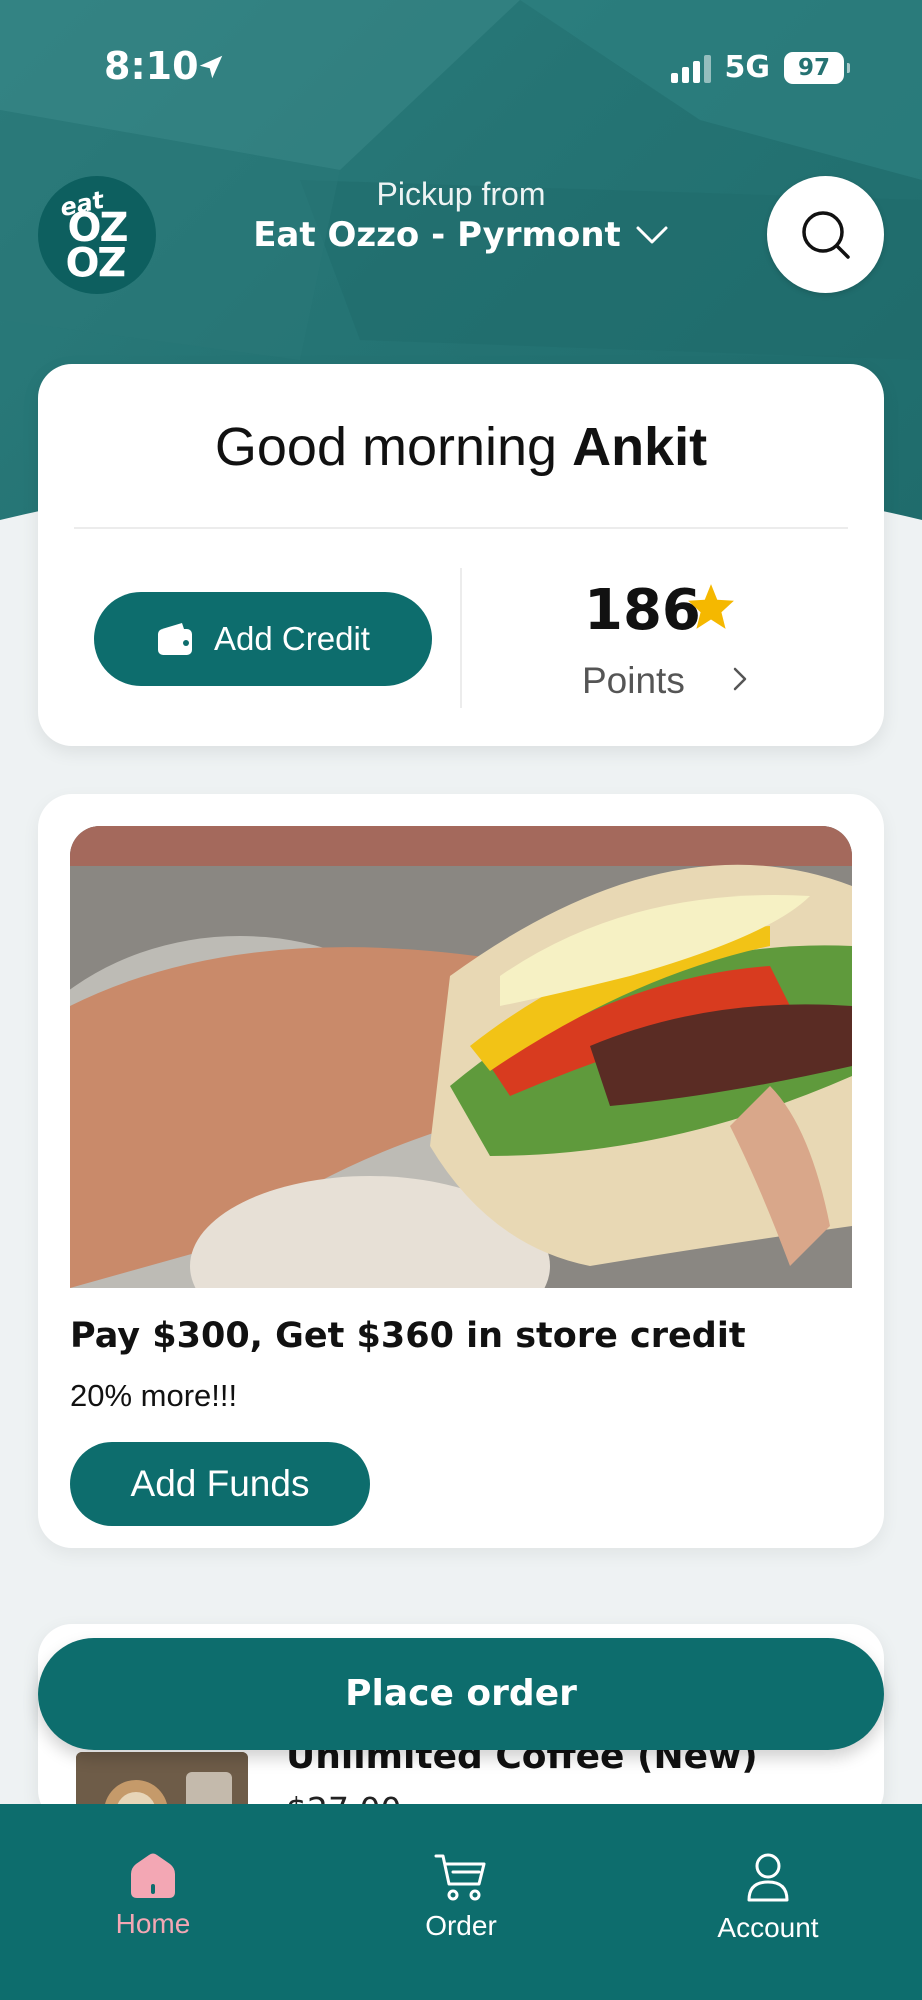 The image size is (922, 2000). Describe the element at coordinates (97, 260) in the screenshot. I see `logo-text-zo: ZO` at that location.